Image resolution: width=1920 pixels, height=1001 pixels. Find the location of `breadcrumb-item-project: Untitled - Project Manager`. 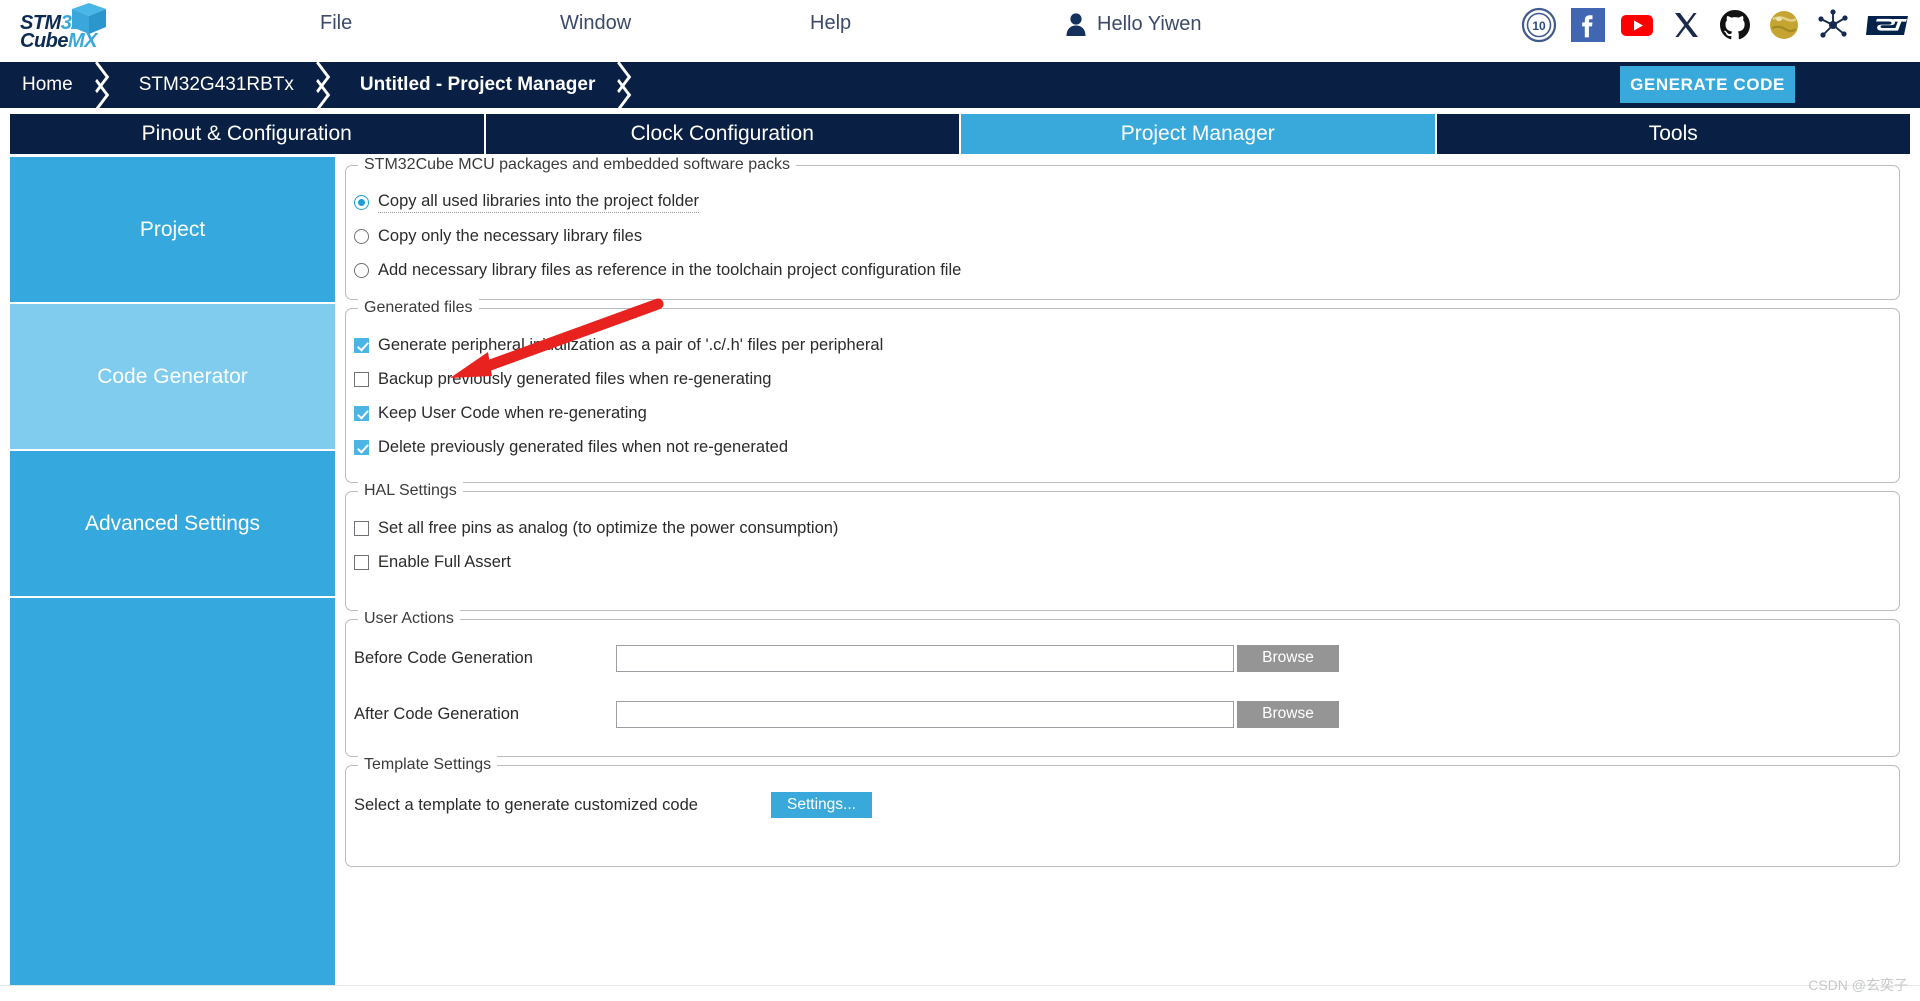

breadcrumb-item-project: Untitled - Project Manager is located at coordinates (471, 85).